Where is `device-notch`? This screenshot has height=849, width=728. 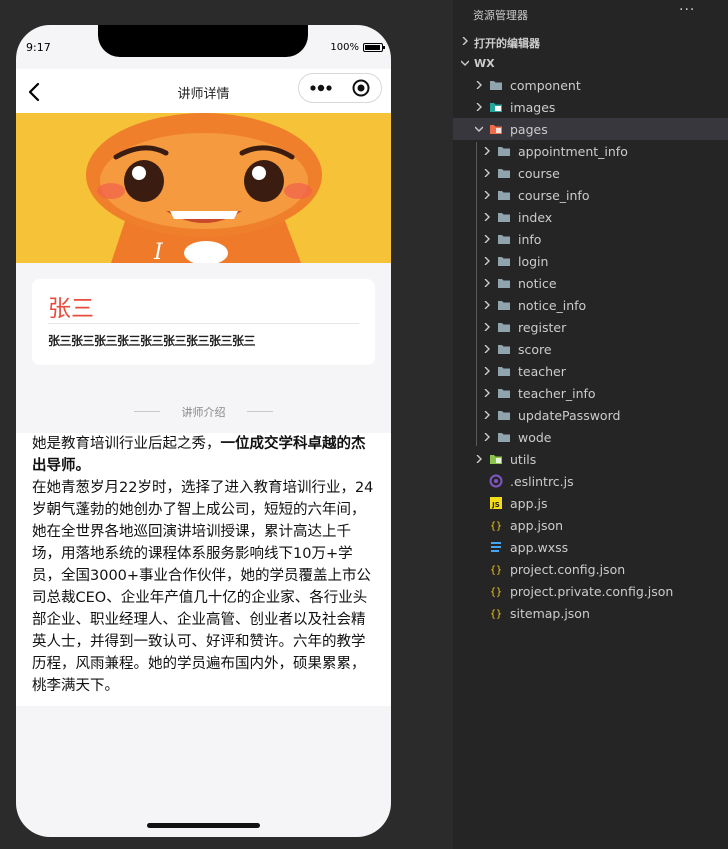
device-notch is located at coordinates (203, 41).